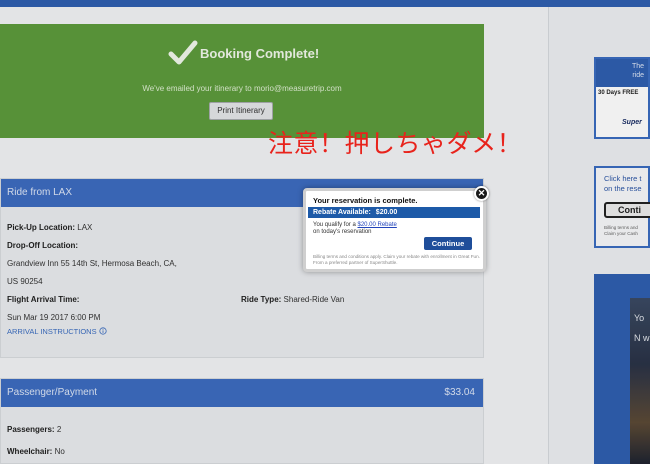  Describe the element at coordinates (386, 212) in the screenshot. I see `rebate-amount: $20.00` at that location.